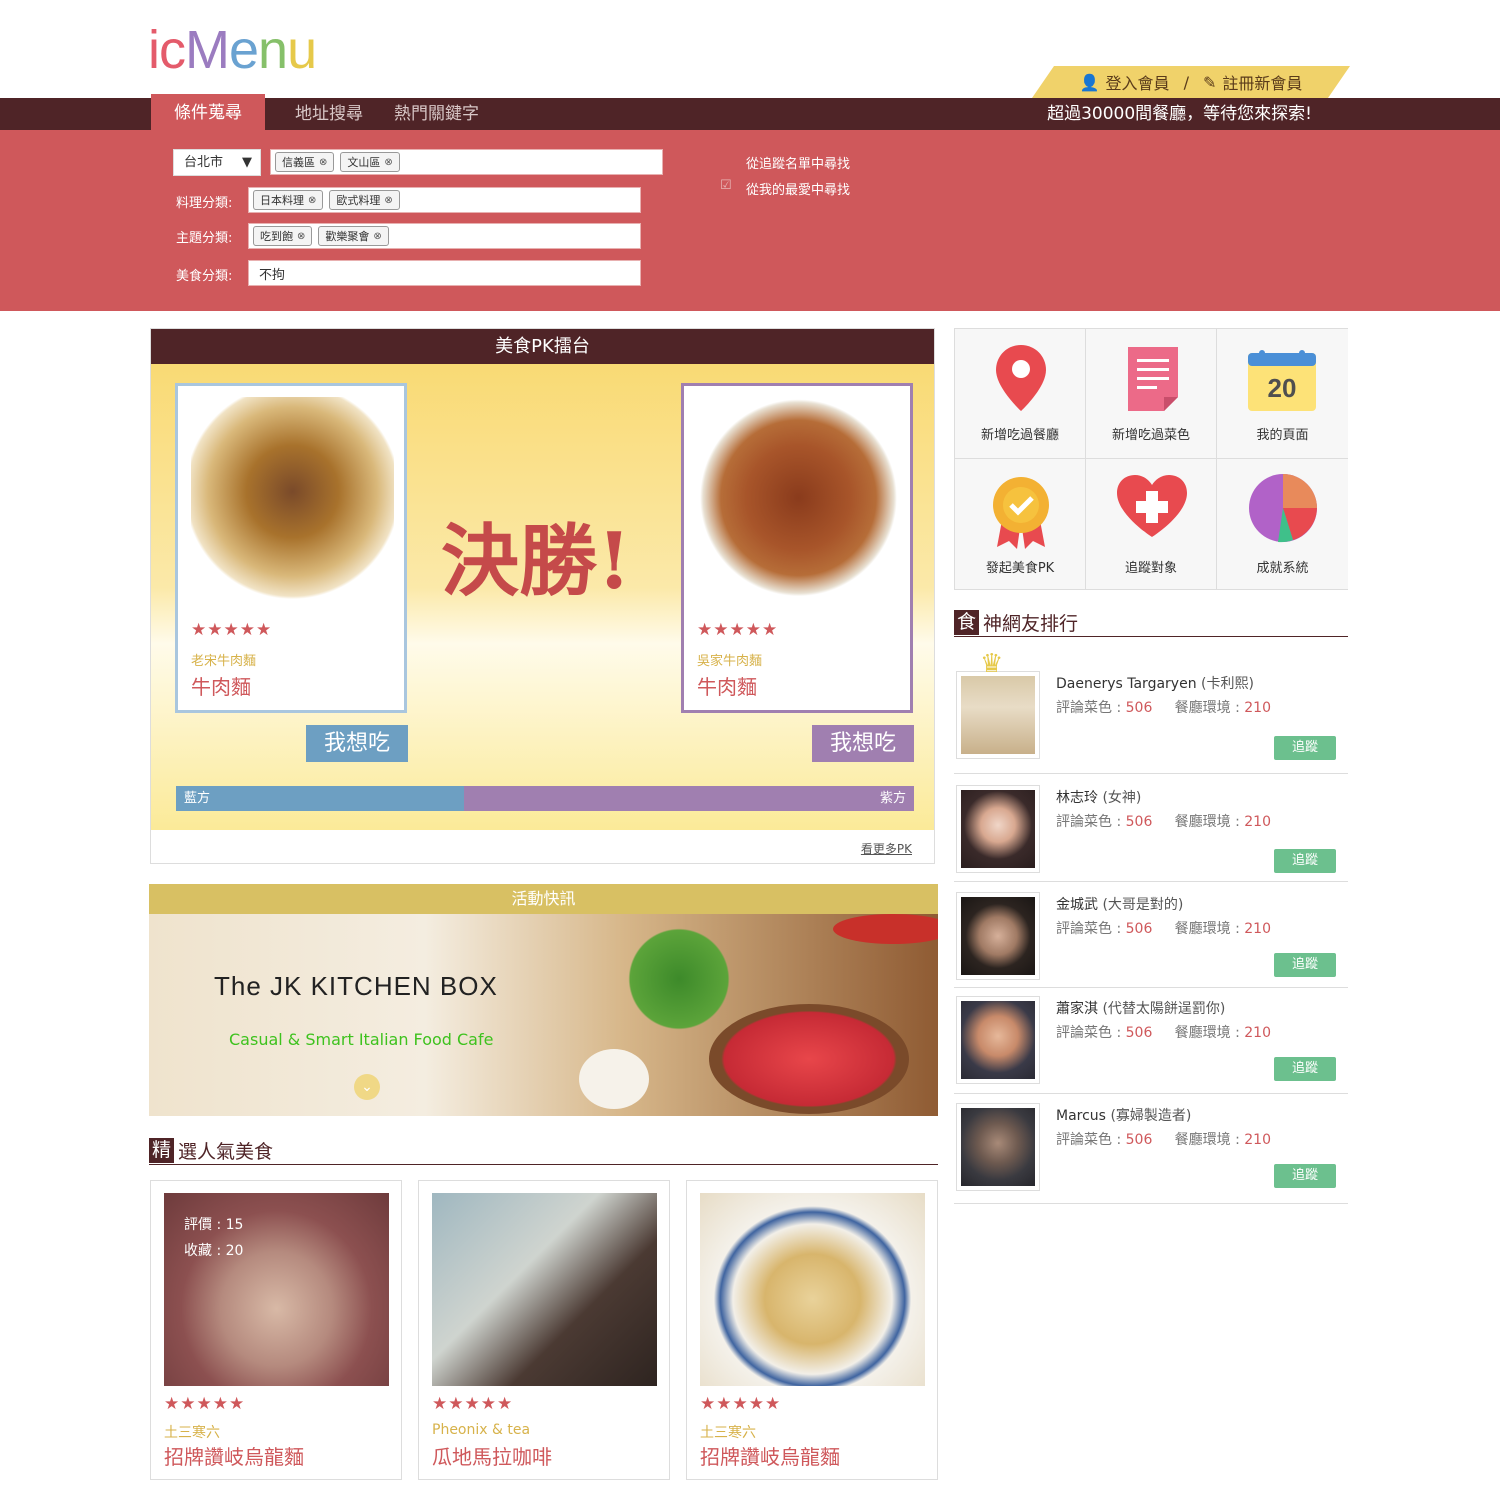 The image size is (1500, 1500). Describe the element at coordinates (688, 798) in the screenshot. I see `vote-purple: 紫方` at that location.